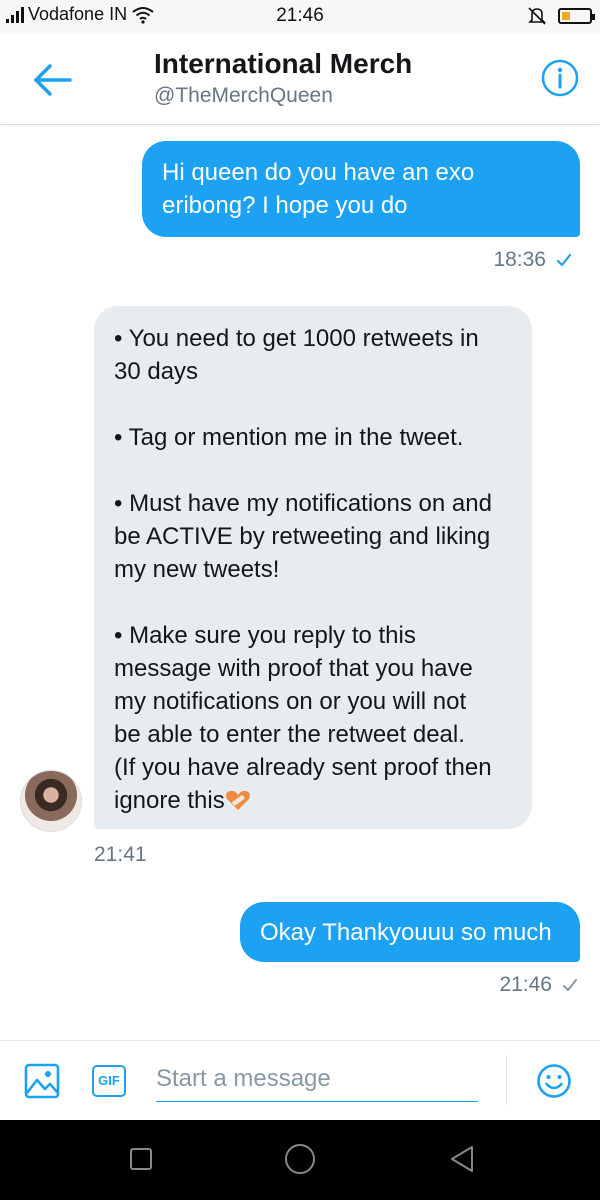 The width and height of the screenshot is (600, 1200). I want to click on message-line: • Tag or mention me in the tweet., so click(289, 437).